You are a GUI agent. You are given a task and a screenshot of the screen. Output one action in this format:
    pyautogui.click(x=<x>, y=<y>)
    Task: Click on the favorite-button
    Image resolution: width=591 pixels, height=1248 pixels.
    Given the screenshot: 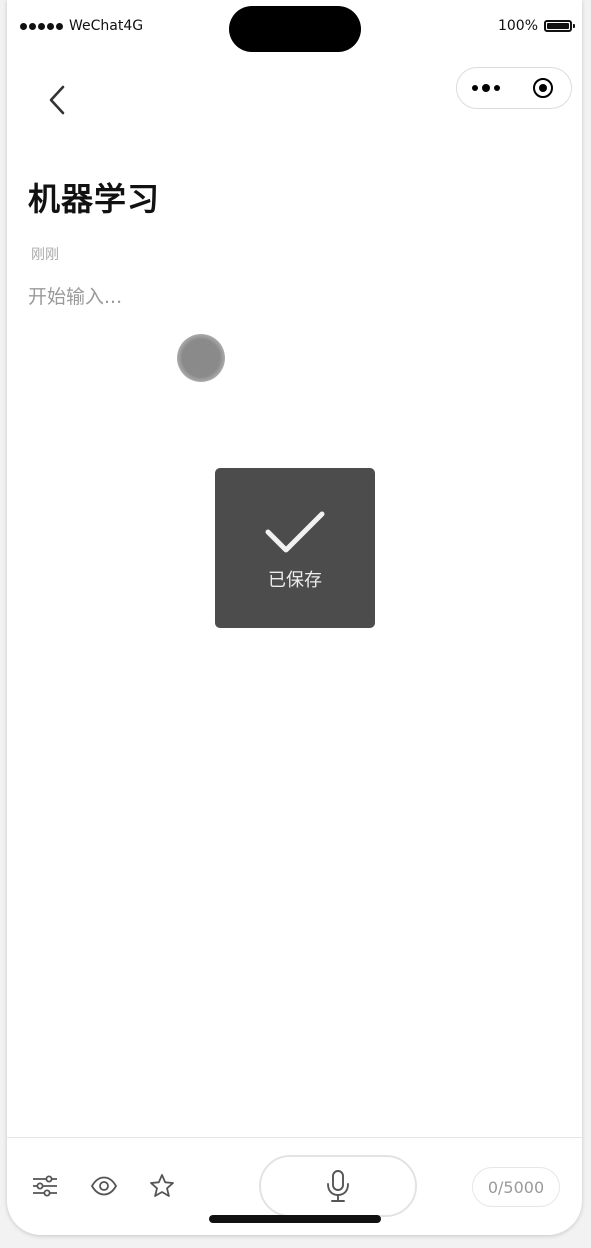 What is the action you would take?
    pyautogui.click(x=162, y=1186)
    